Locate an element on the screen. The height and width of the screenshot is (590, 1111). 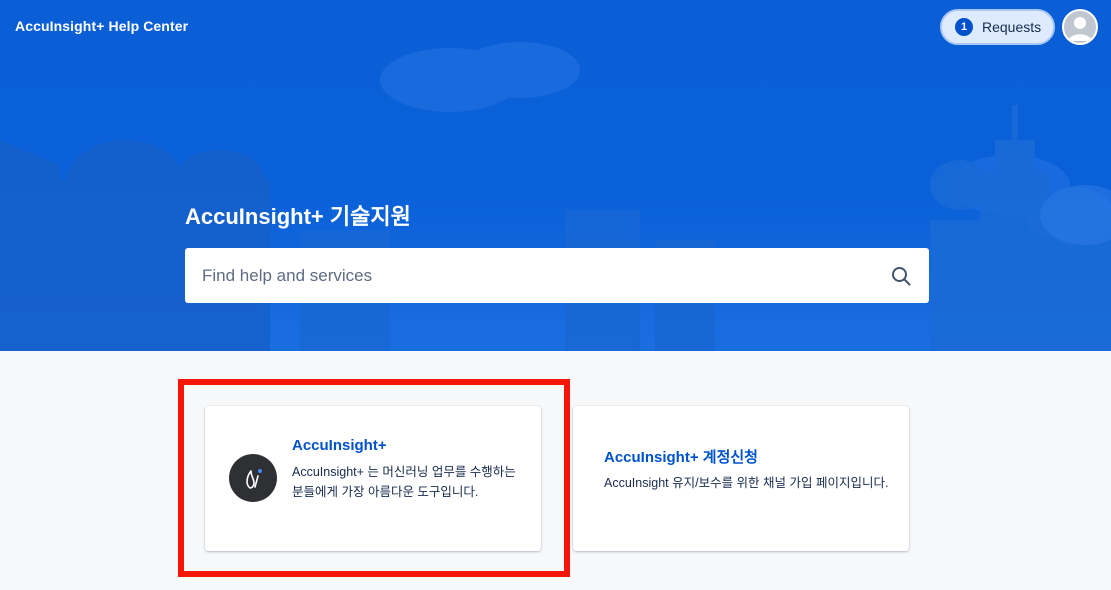
user-icon is located at coordinates (1080, 29).